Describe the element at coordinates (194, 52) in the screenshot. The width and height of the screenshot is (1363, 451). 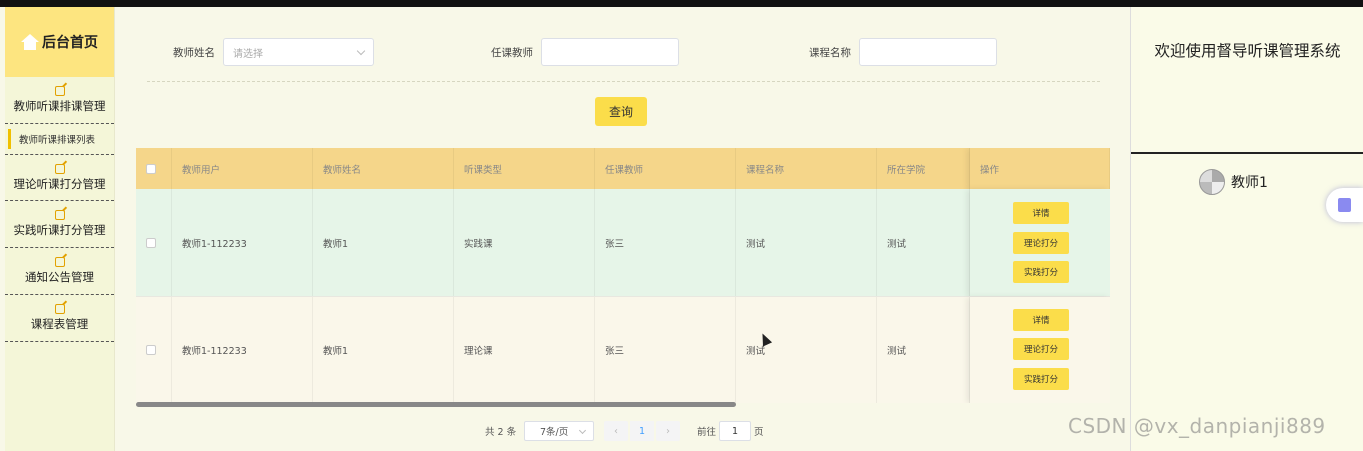
I see `teacher-name-label: 教师姓名` at that location.